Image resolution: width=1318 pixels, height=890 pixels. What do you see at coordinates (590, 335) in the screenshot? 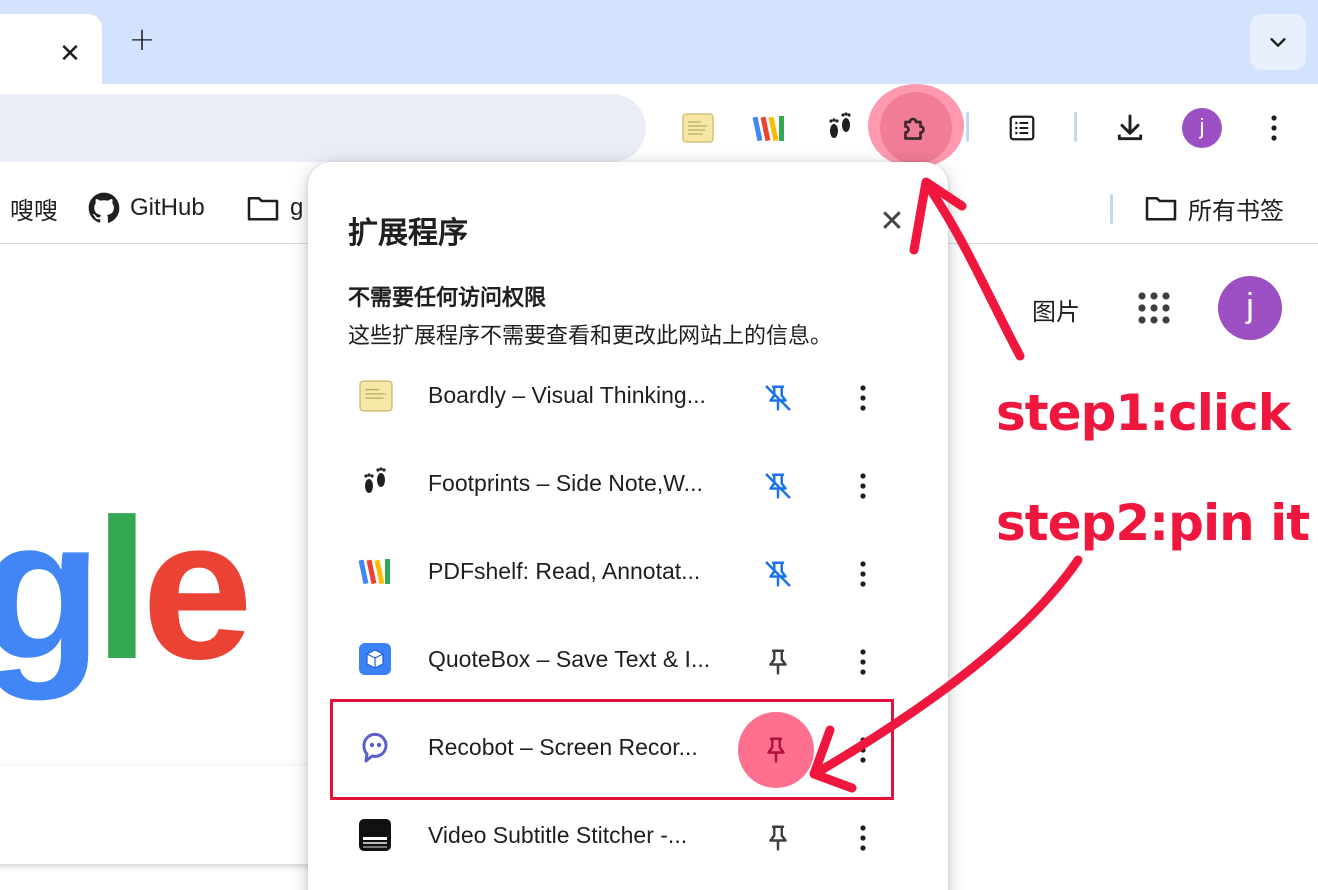
I see `section-description: 这些扩展程序不需要查看和更改此网站上的信息。` at bounding box center [590, 335].